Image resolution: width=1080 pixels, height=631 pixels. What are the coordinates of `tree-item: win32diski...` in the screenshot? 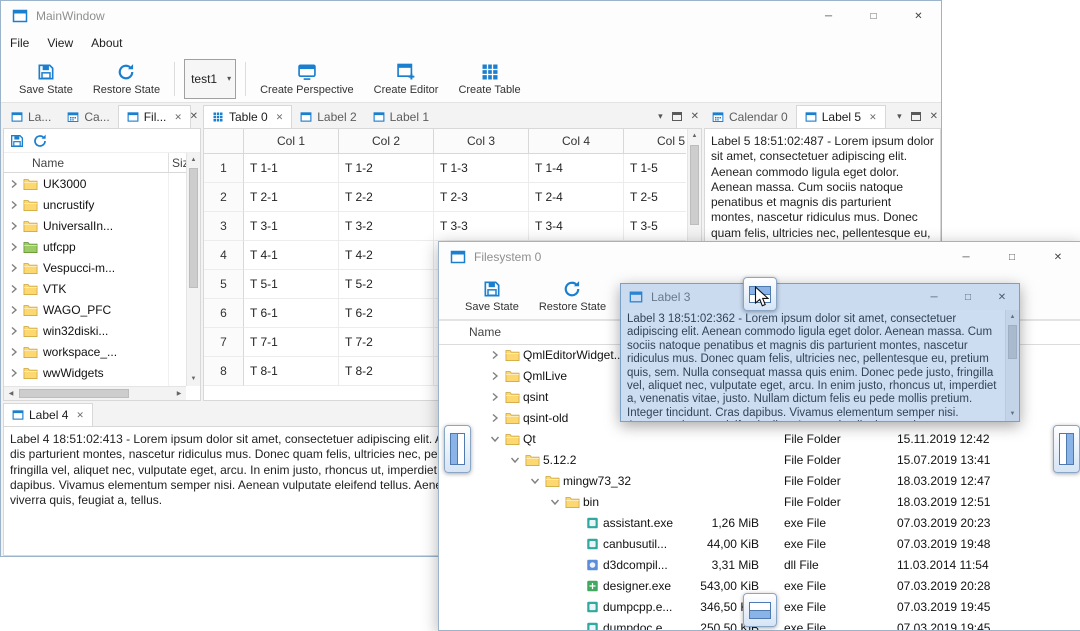 It's located at (95, 330).